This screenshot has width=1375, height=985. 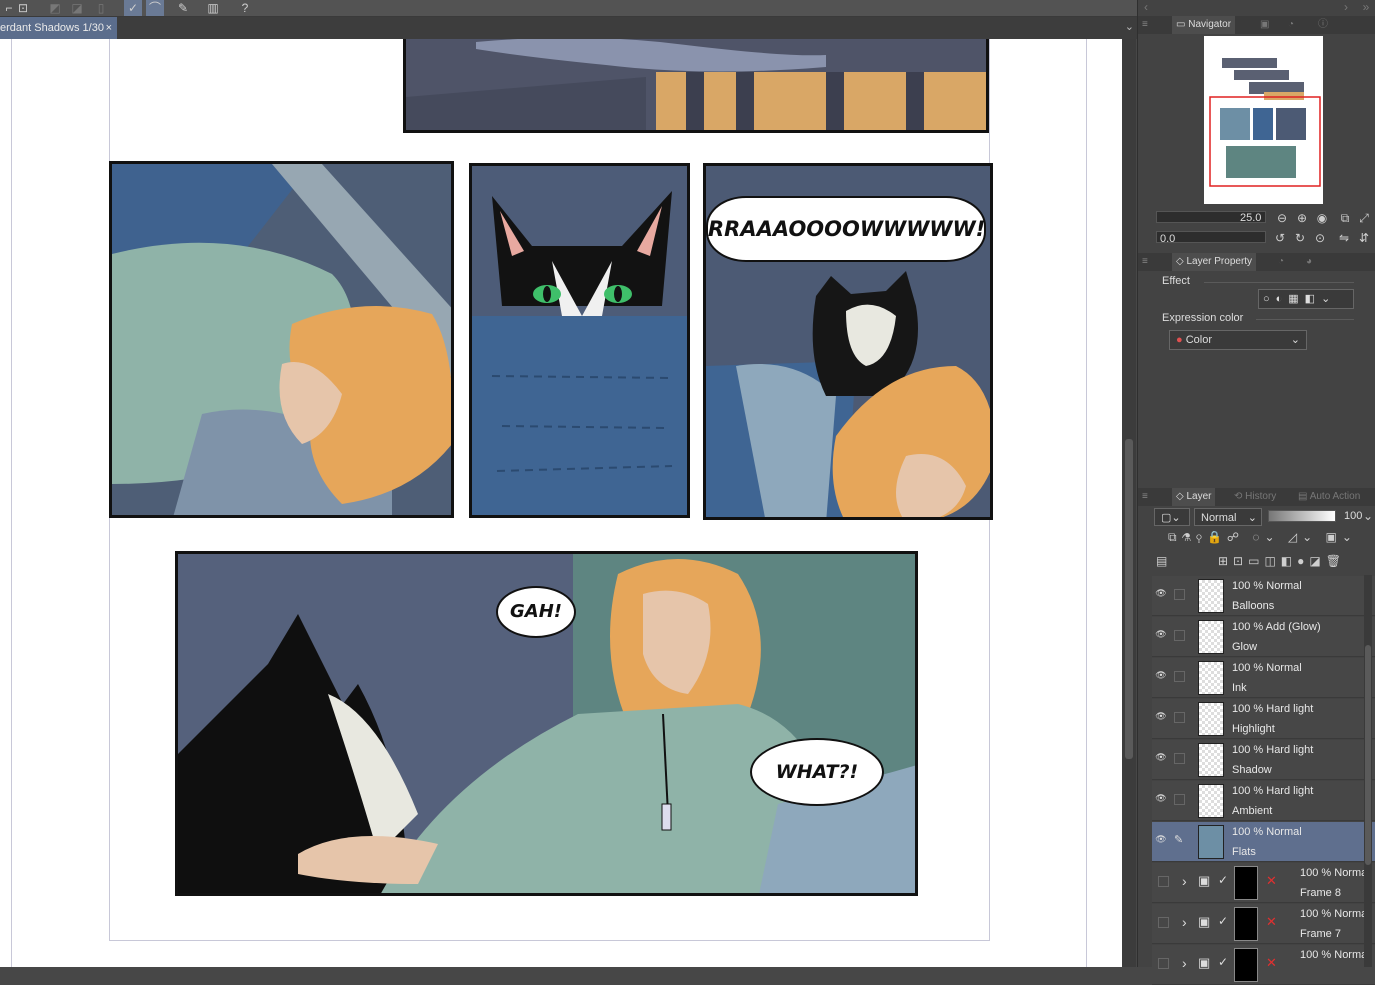 What do you see at coordinates (1194, 497) in the screenshot?
I see `tab-layer: ◇ Layer` at bounding box center [1194, 497].